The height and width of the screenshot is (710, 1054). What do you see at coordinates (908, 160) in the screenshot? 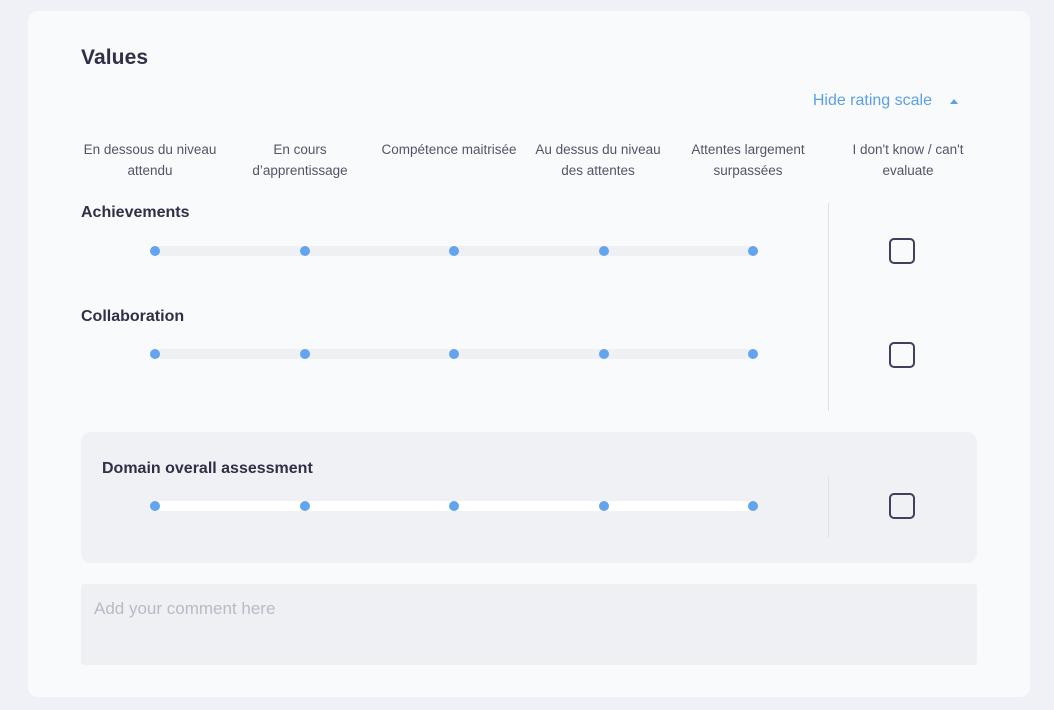
I see `scale-label-dont-know: I don't know / can't evaluate` at bounding box center [908, 160].